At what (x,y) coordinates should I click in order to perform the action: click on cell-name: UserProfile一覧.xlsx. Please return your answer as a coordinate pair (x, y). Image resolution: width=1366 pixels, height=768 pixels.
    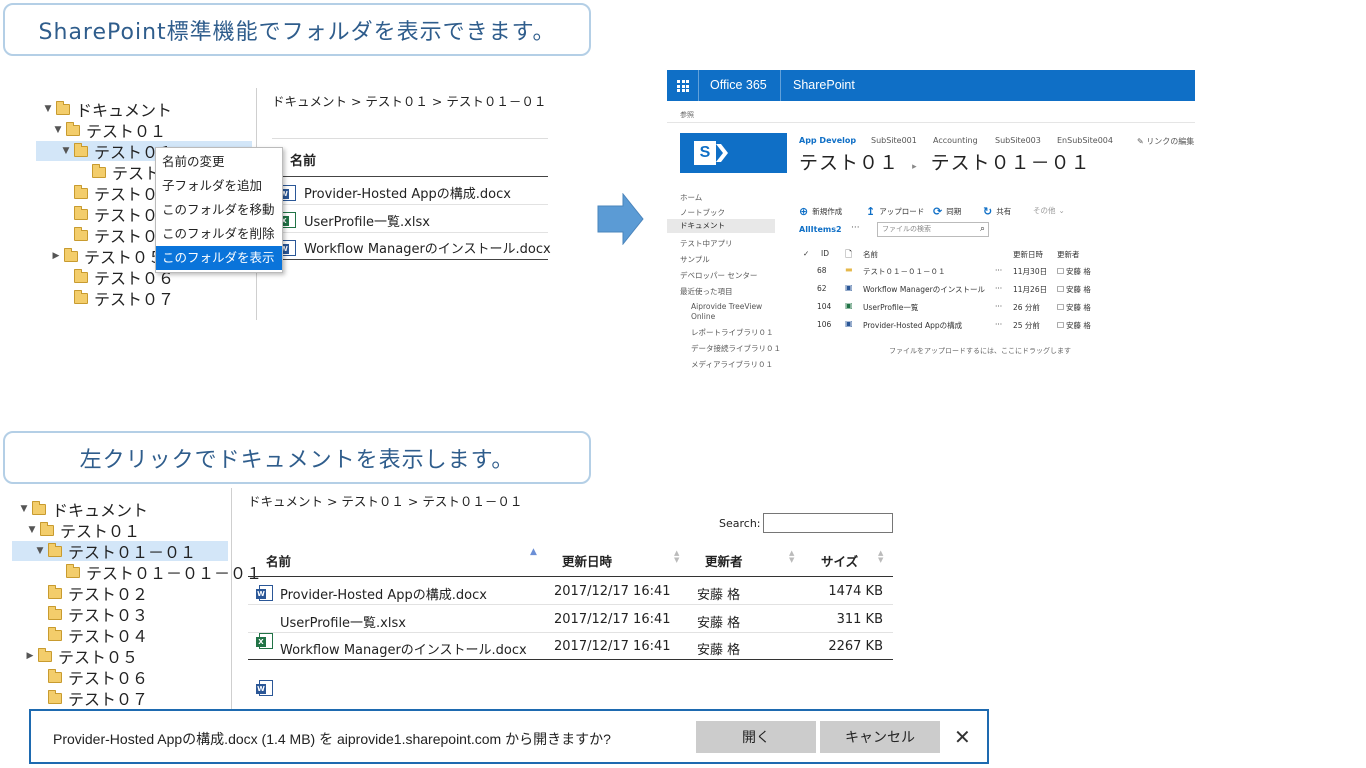
    Looking at the image, I should click on (343, 621).